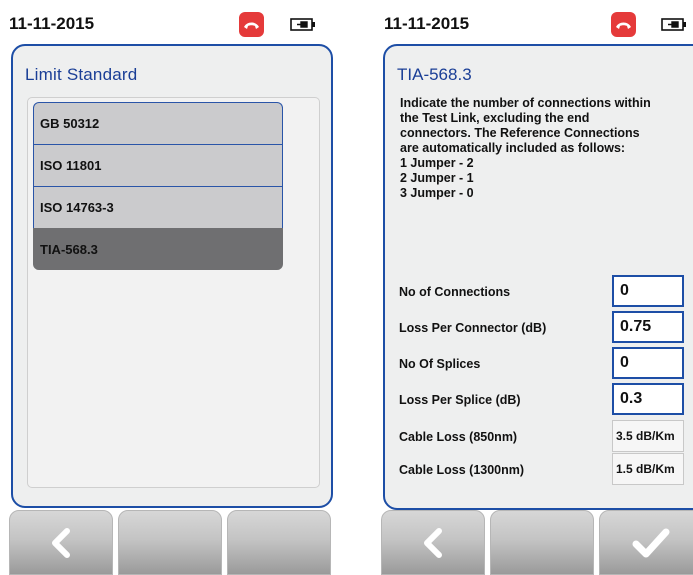 The width and height of the screenshot is (693, 575). Describe the element at coordinates (648, 327) in the screenshot. I see `loss-per-connector-input: 0.75` at that location.